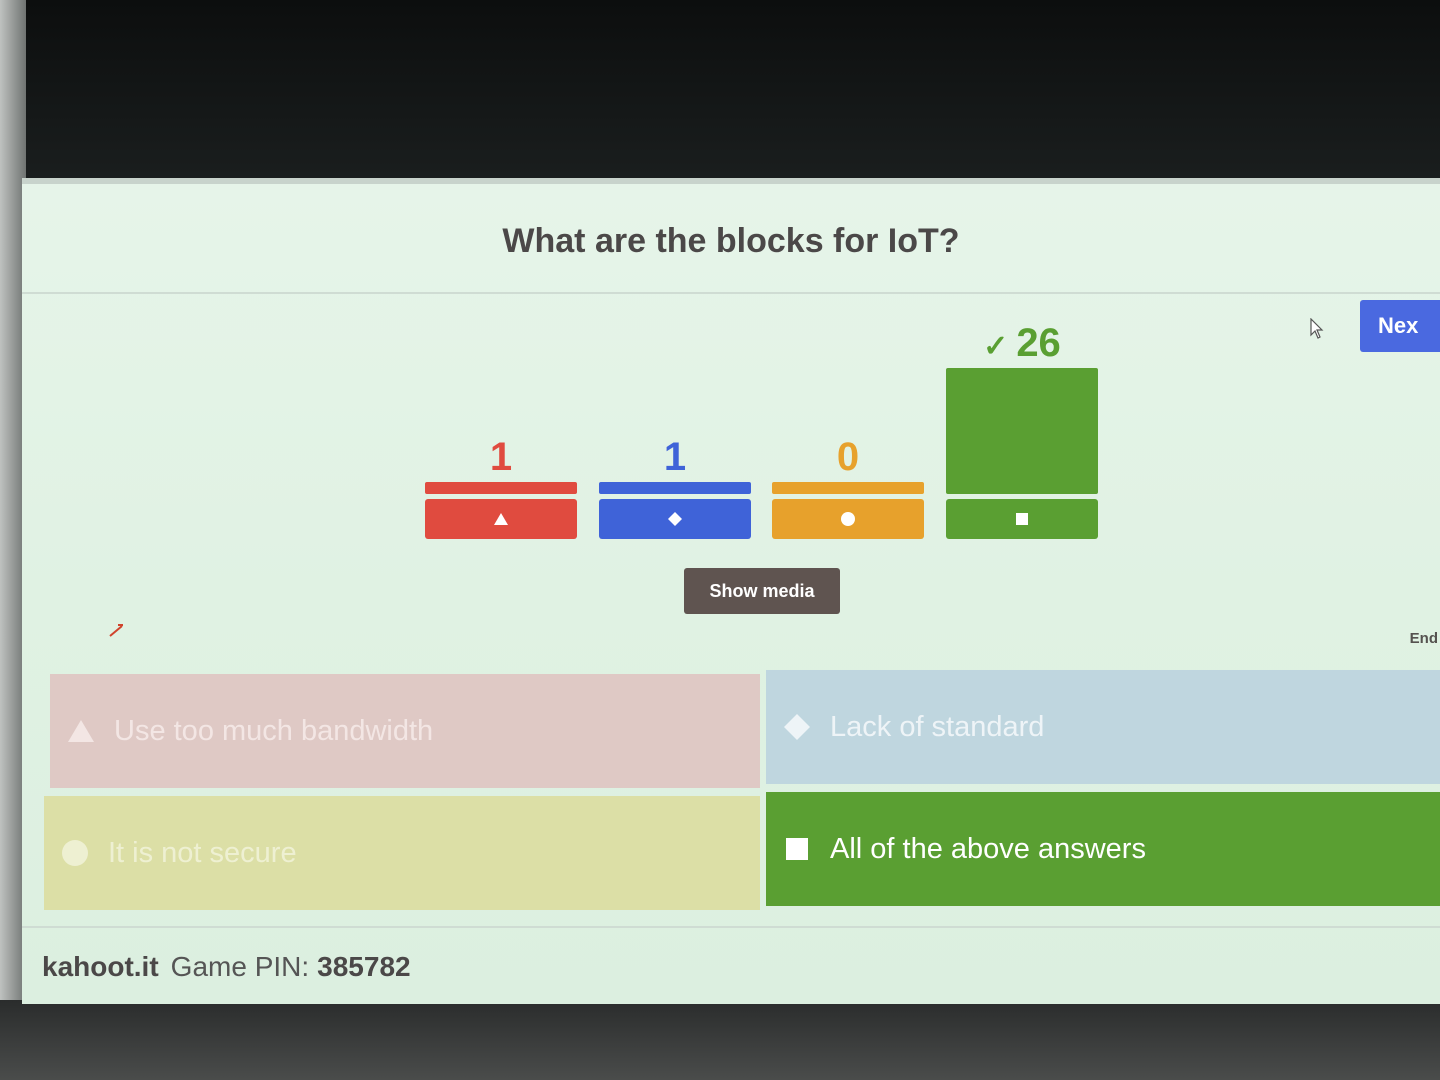  I want to click on result-count: ✓26, so click(1022, 343).